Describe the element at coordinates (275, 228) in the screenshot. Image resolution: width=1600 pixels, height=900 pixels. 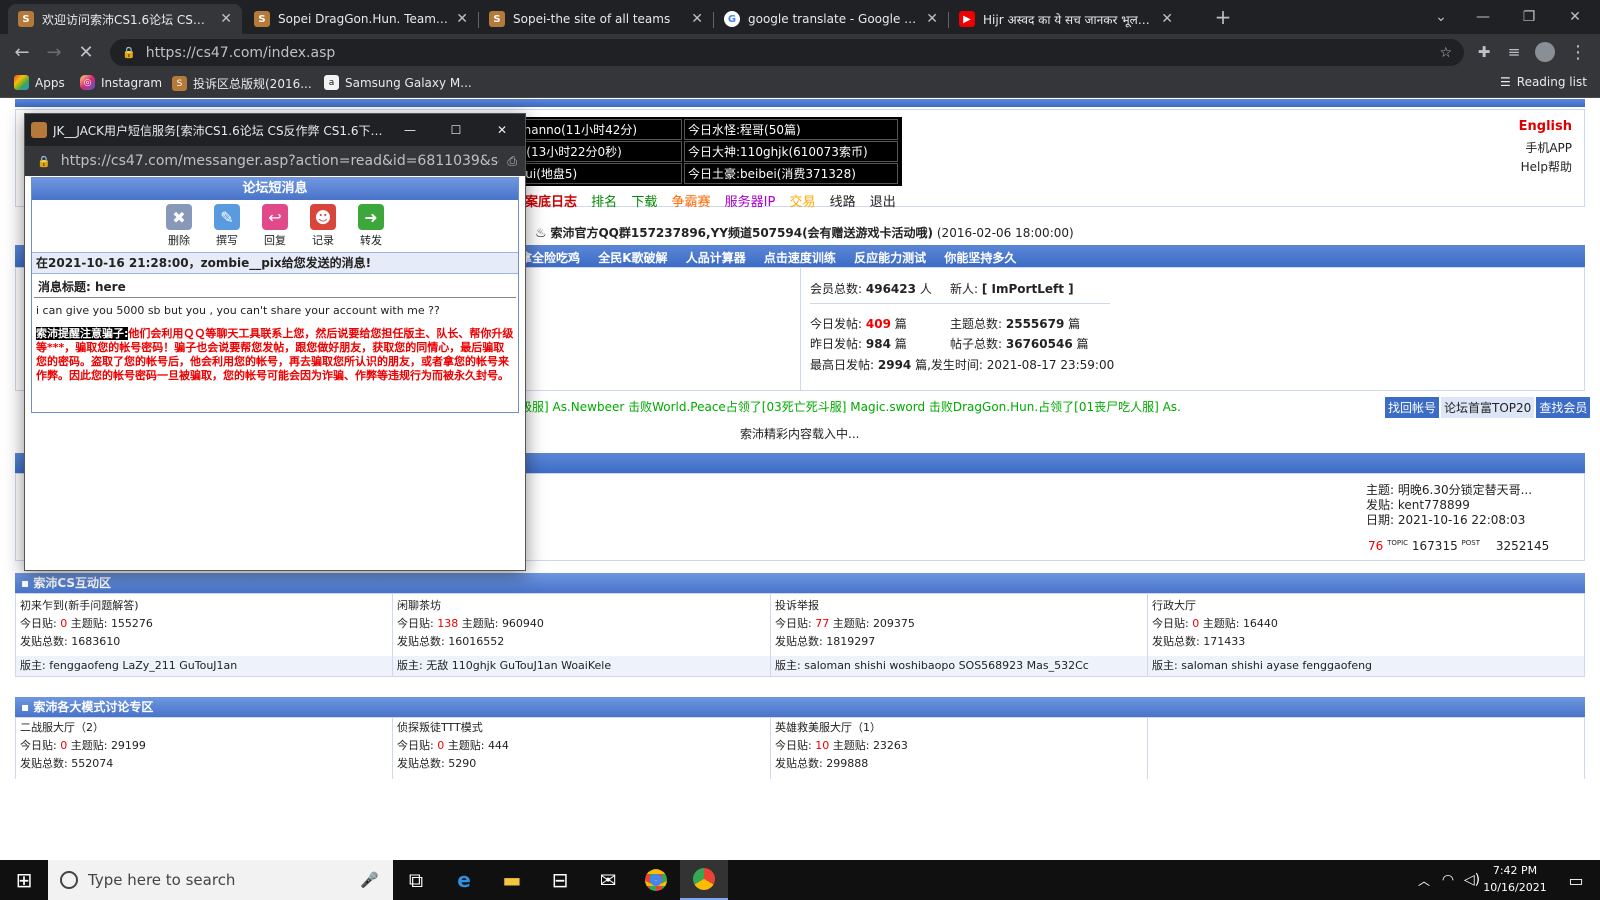
I see `reply-button: ↩ 回复` at that location.